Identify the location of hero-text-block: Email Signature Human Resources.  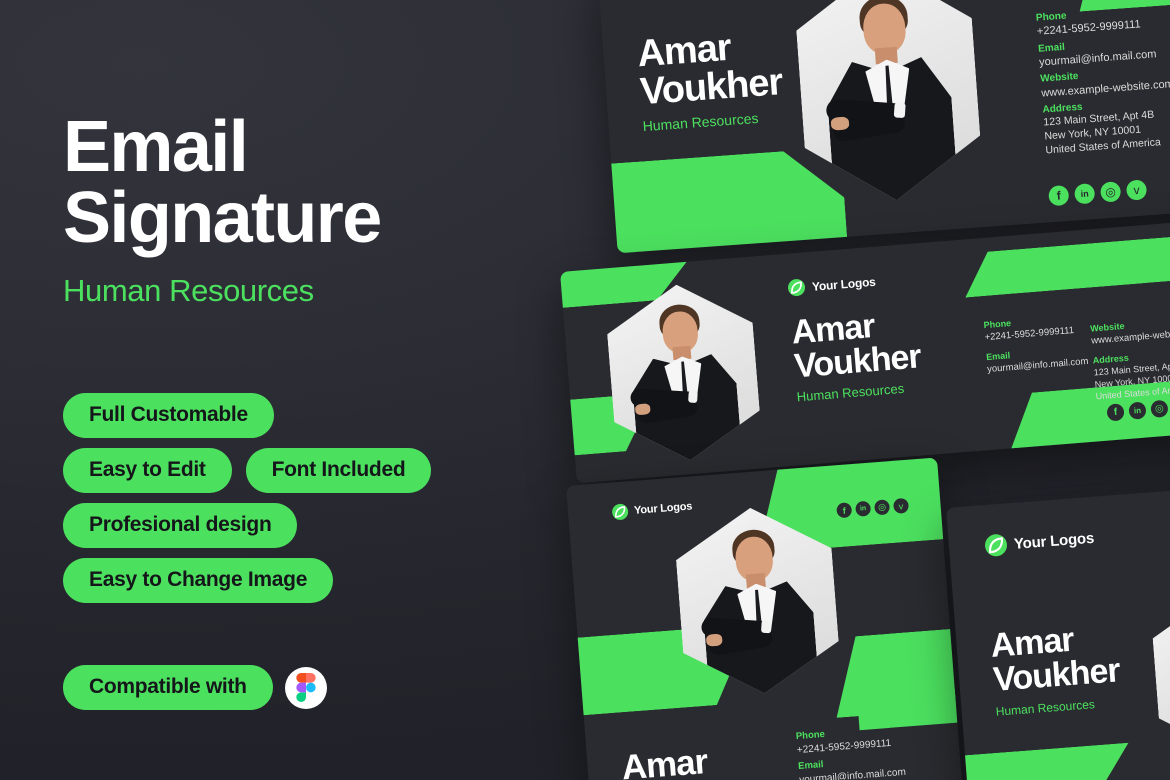
(298, 208).